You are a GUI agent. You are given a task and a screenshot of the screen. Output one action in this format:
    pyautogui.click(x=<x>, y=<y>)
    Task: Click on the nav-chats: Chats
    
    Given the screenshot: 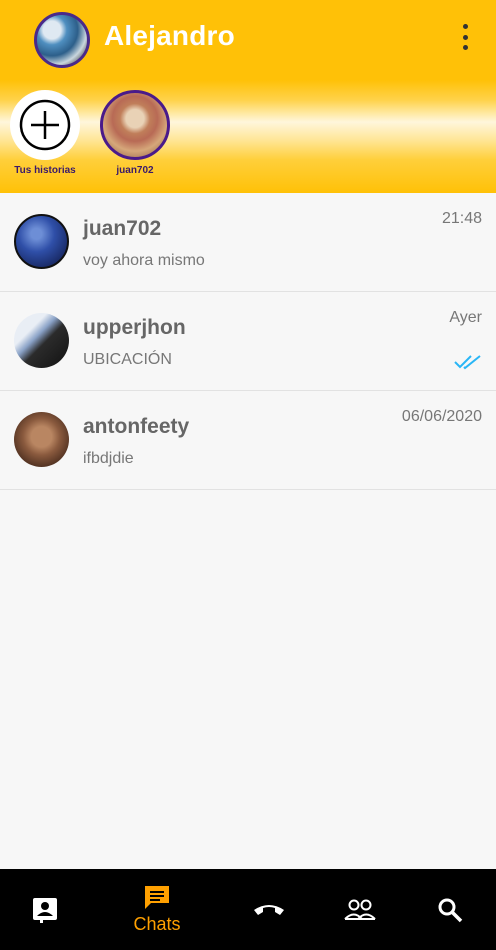 What is the action you would take?
    pyautogui.click(x=157, y=909)
    